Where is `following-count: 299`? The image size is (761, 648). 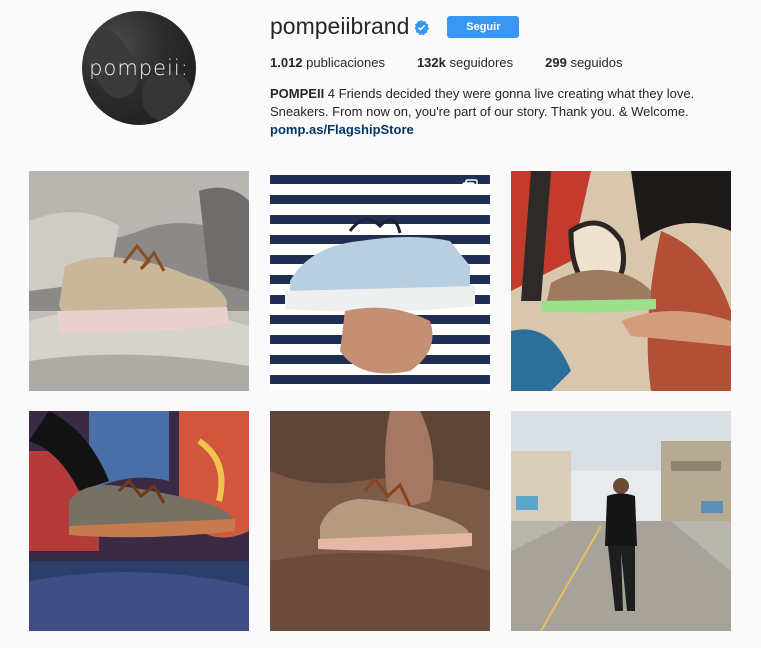
following-count: 299 is located at coordinates (556, 62).